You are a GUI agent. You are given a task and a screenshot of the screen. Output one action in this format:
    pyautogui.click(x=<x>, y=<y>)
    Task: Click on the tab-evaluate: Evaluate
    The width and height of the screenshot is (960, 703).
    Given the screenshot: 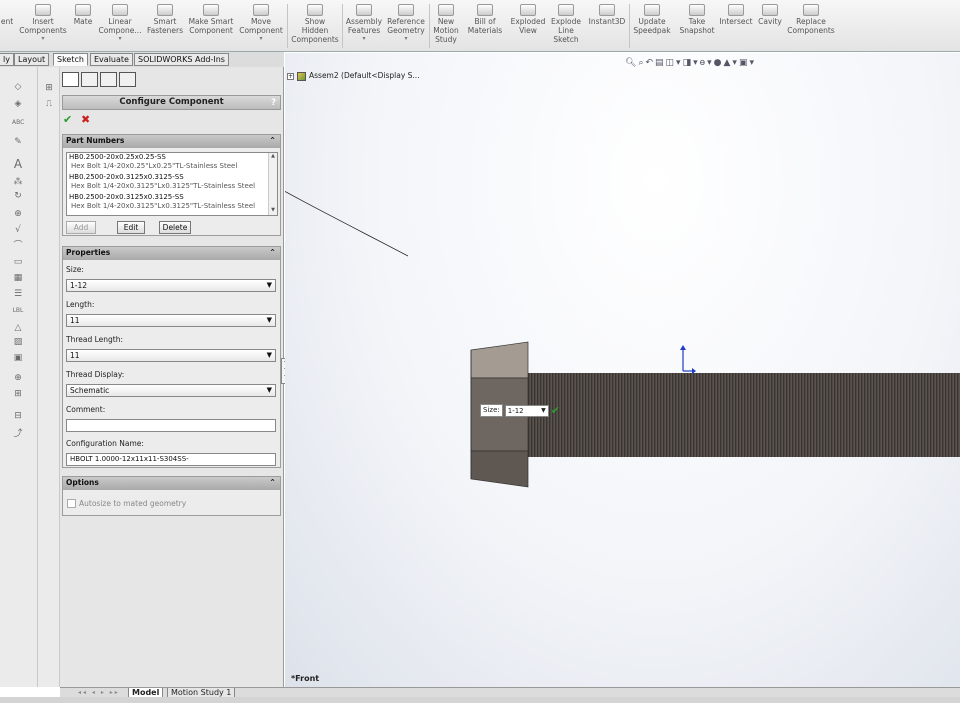 What is the action you would take?
    pyautogui.click(x=111, y=59)
    